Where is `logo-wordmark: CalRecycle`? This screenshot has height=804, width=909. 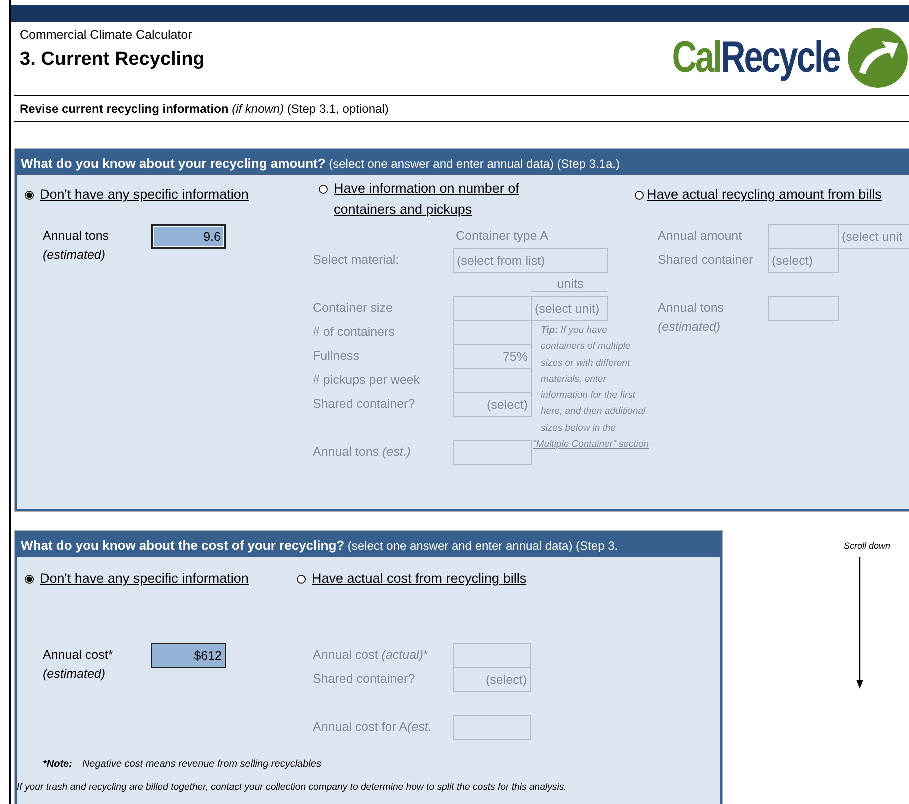 logo-wordmark: CalRecycle is located at coordinates (756, 58).